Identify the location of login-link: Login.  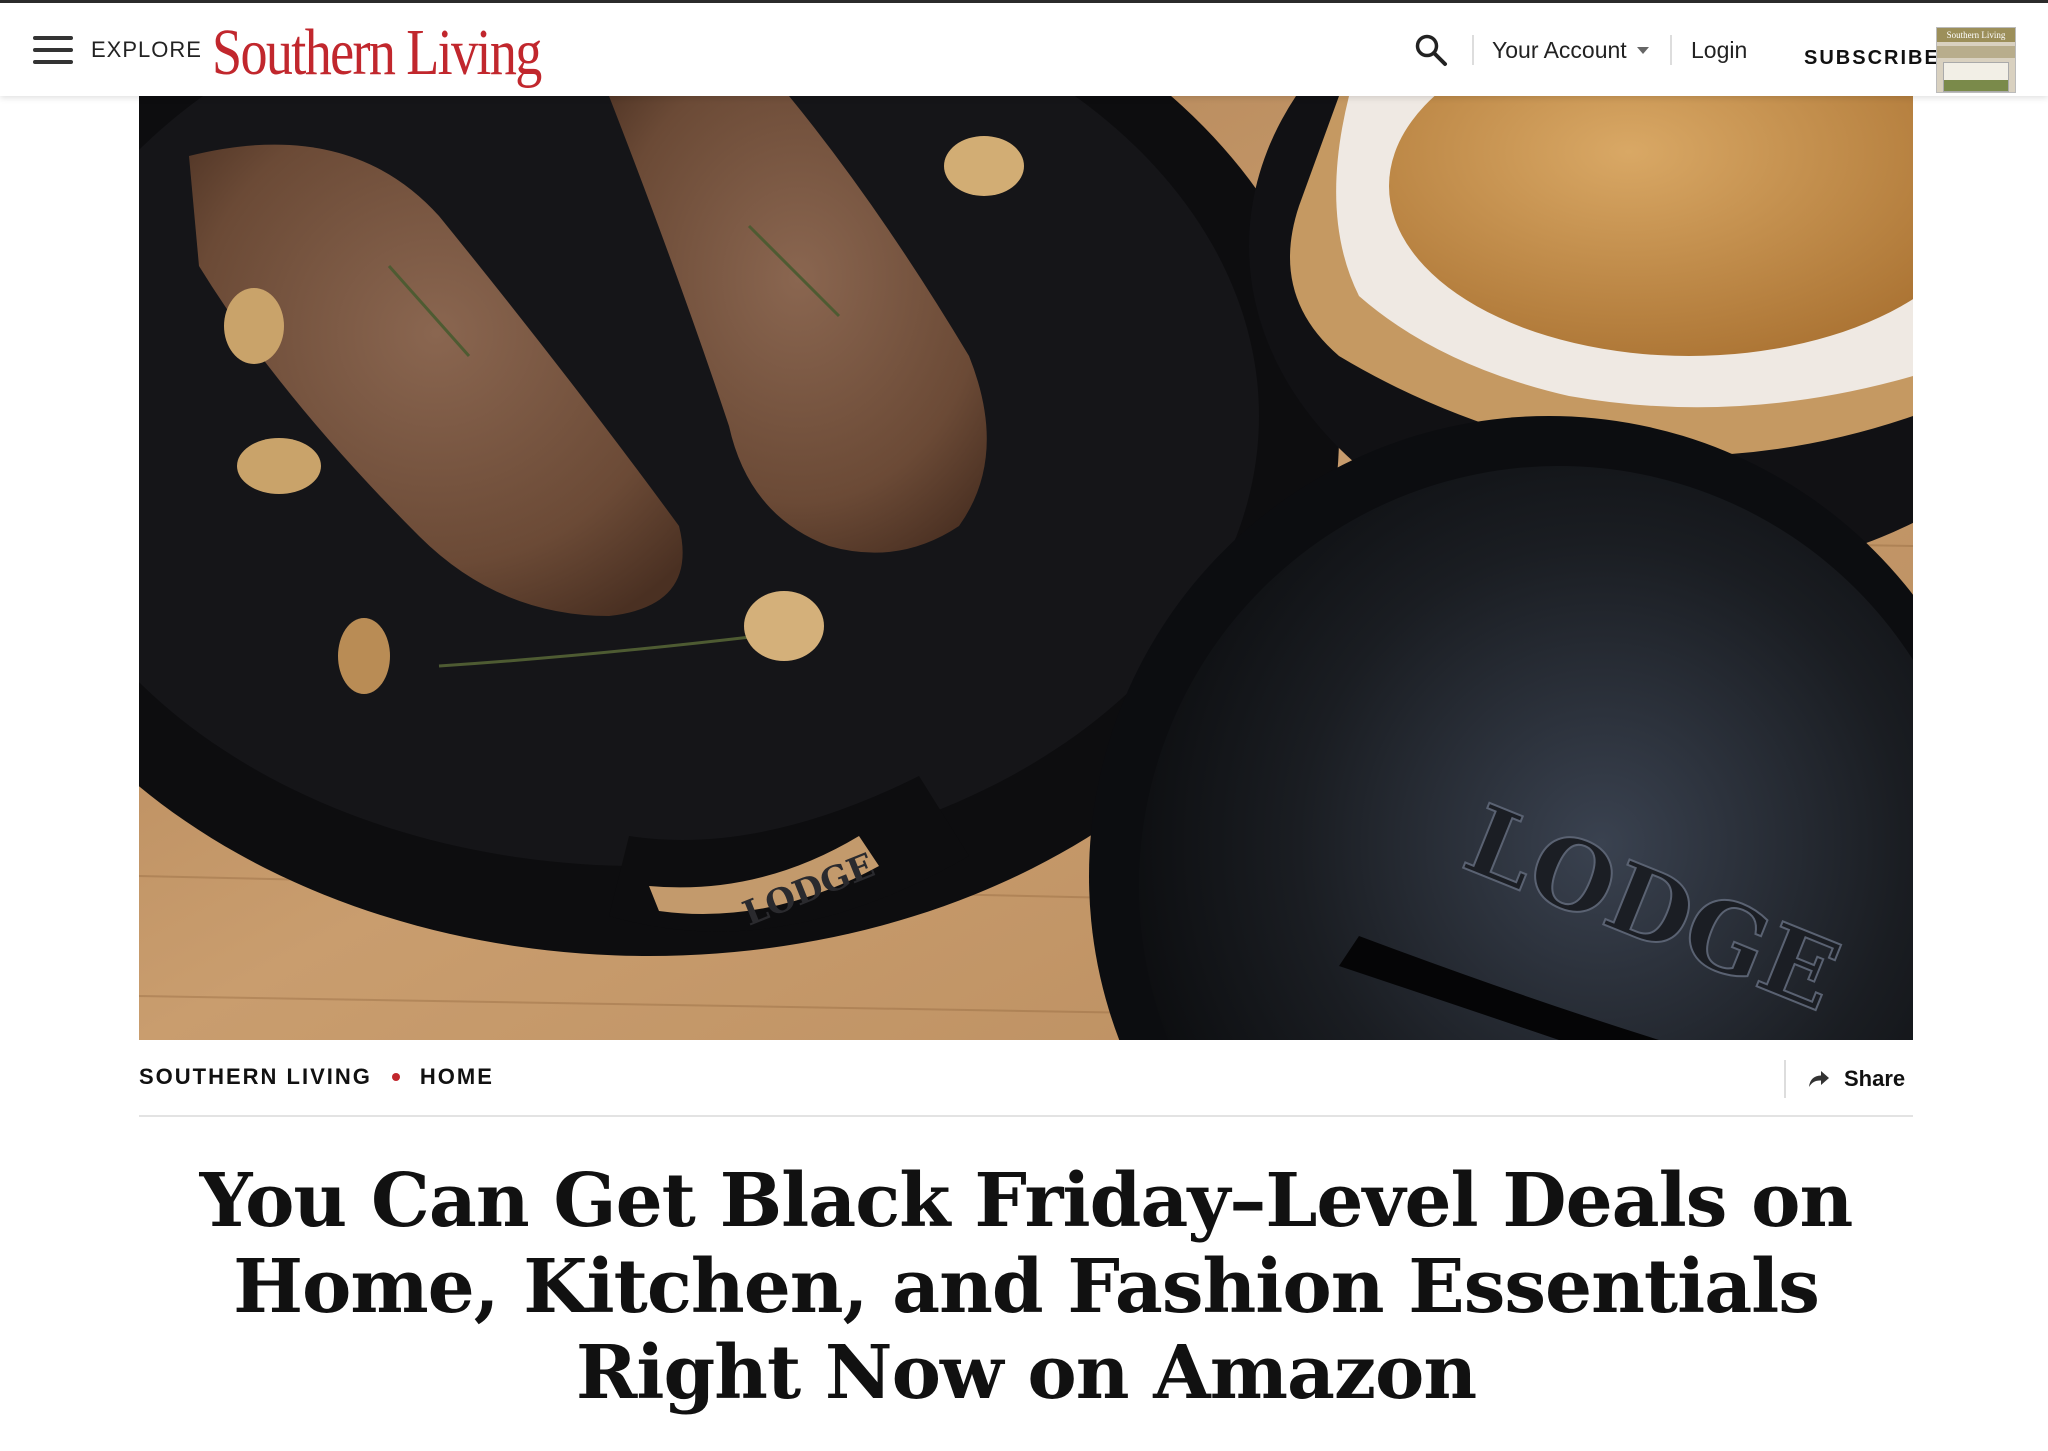
(1719, 50).